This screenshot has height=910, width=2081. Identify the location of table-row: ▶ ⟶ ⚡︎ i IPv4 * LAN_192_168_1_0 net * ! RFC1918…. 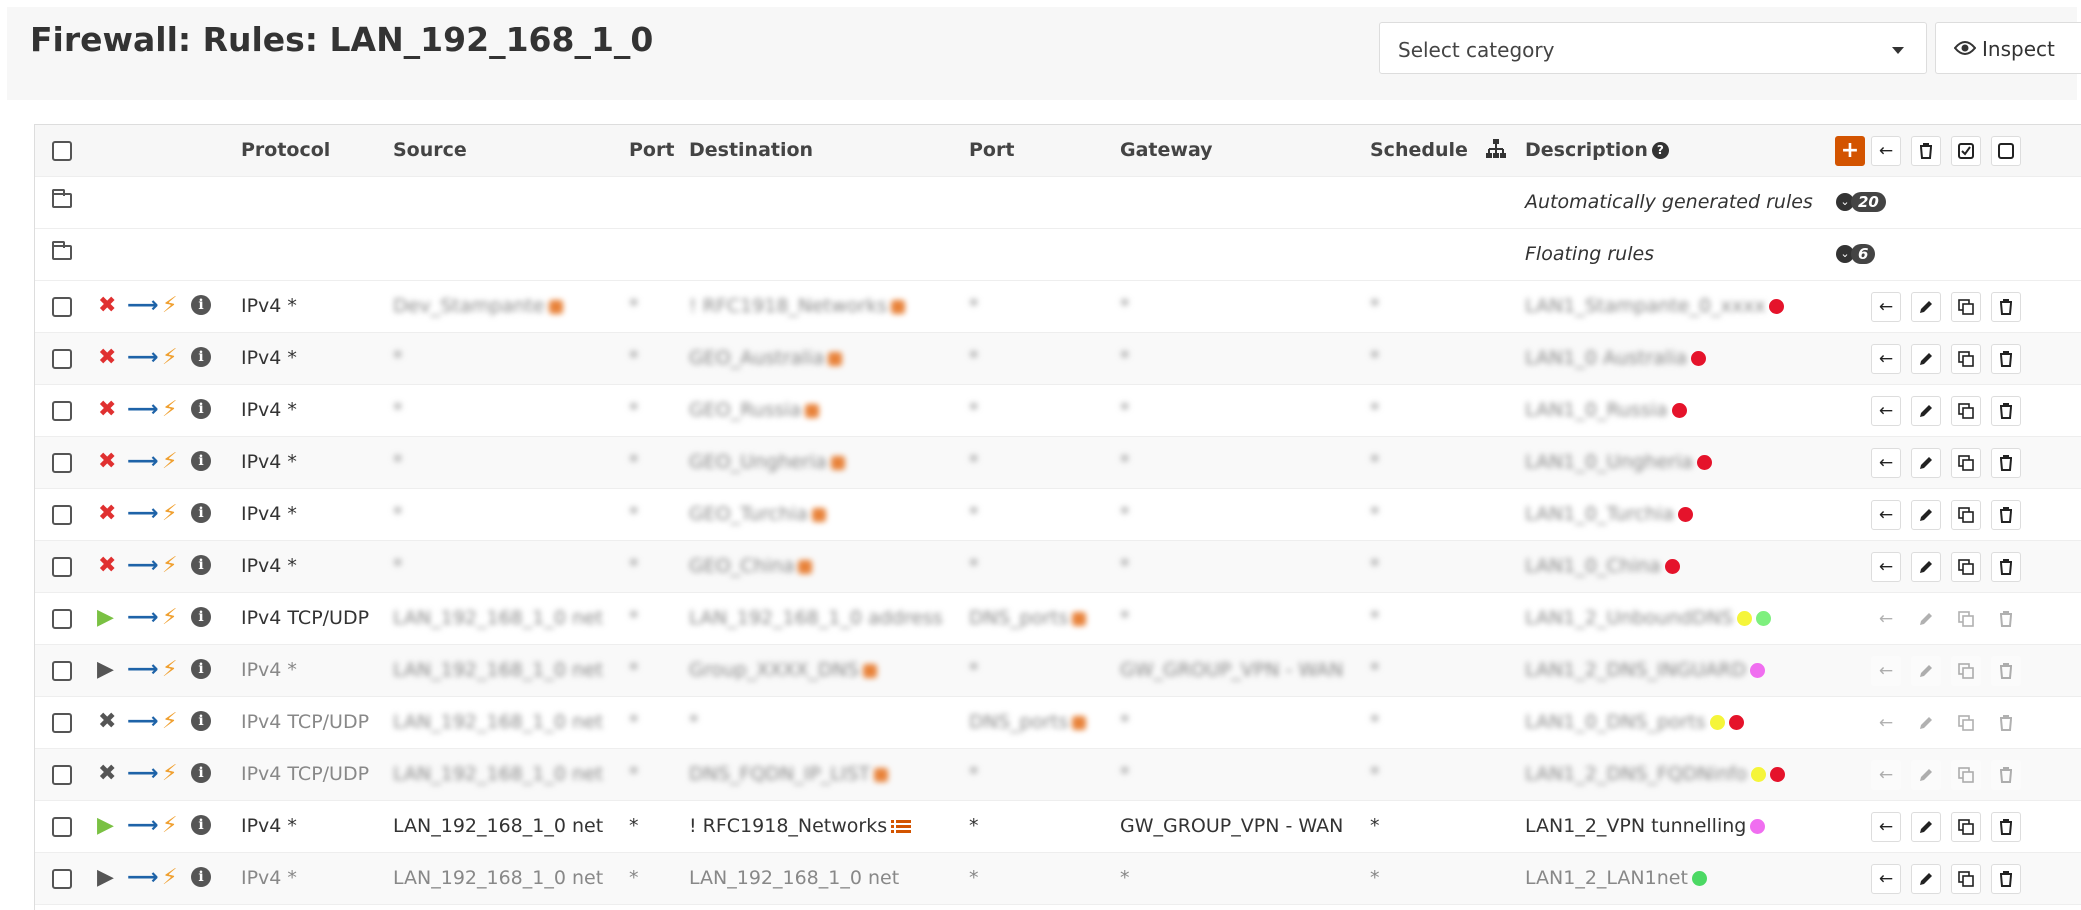
(1058, 827).